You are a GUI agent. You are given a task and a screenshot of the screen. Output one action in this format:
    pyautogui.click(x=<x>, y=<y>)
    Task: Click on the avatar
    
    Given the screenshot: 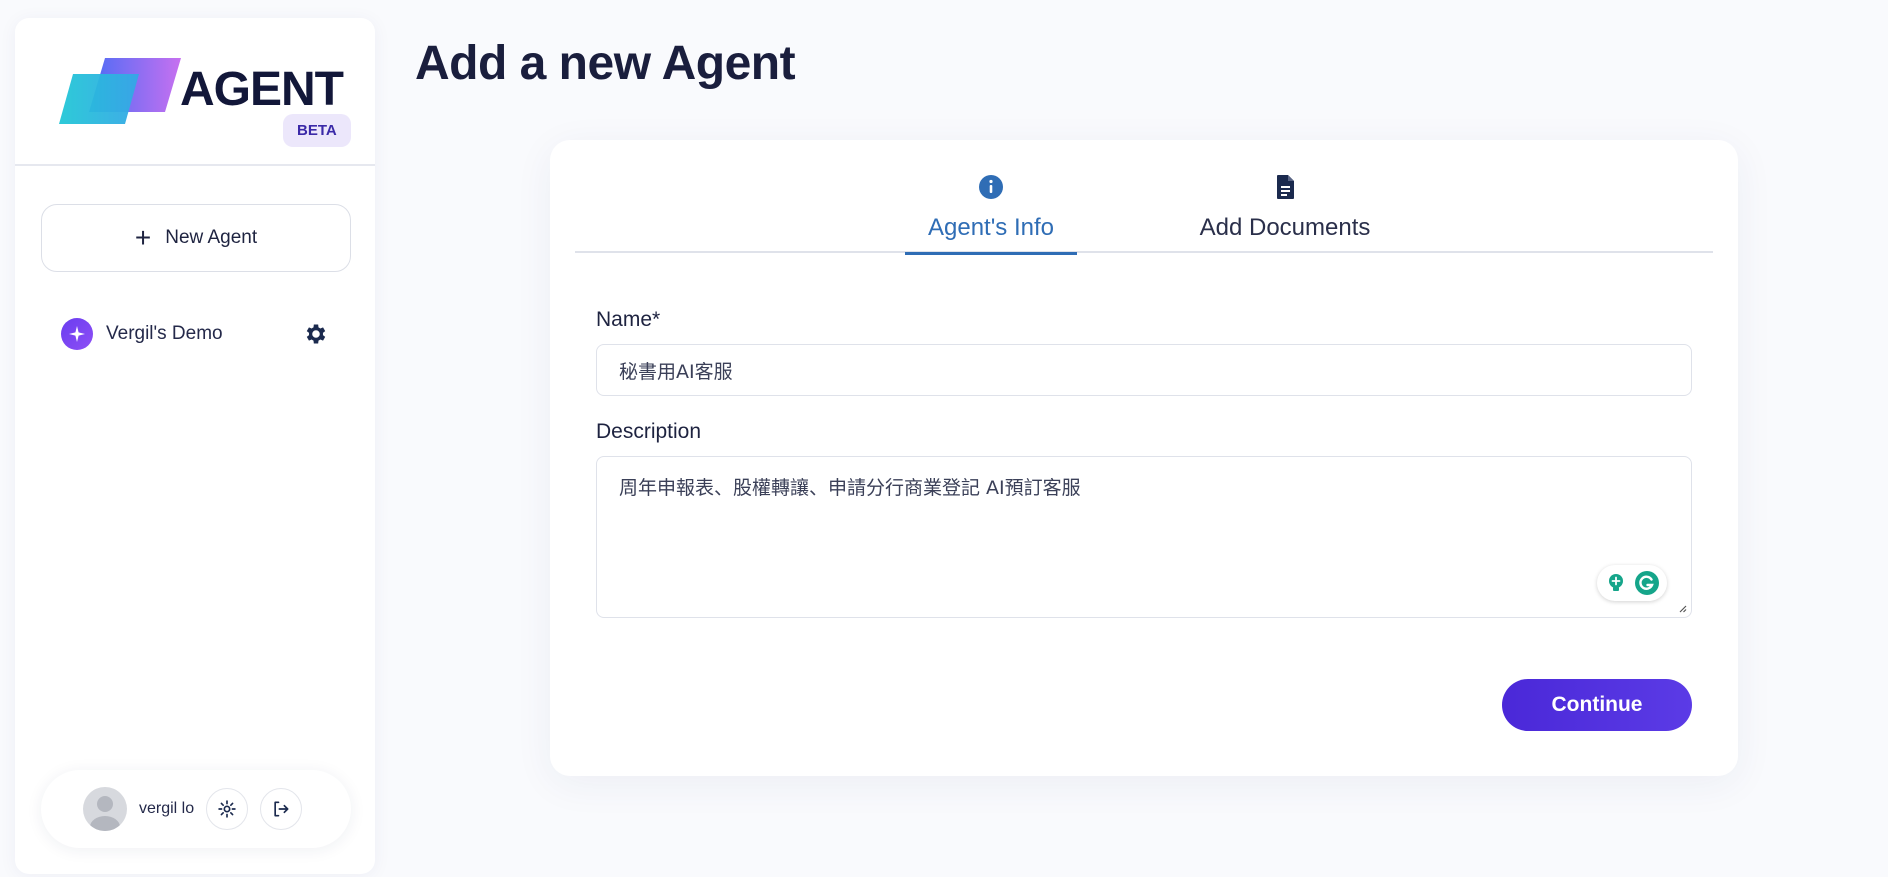 What is the action you would take?
    pyautogui.click(x=105, y=809)
    